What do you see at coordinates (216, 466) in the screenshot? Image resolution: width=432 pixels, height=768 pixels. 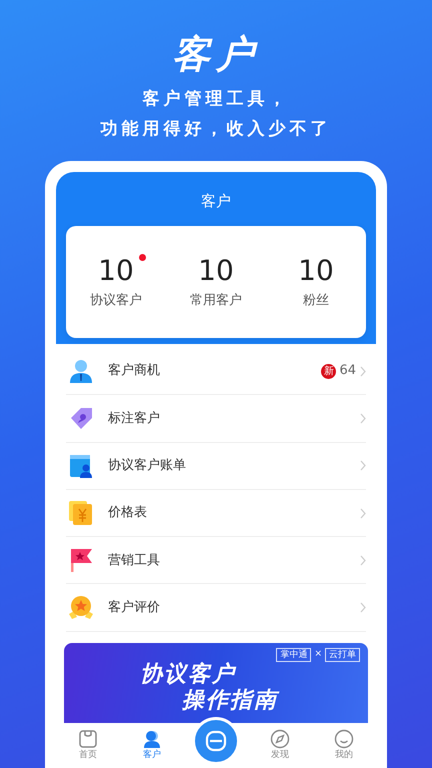 I see `menu-row: 协议客户账单` at bounding box center [216, 466].